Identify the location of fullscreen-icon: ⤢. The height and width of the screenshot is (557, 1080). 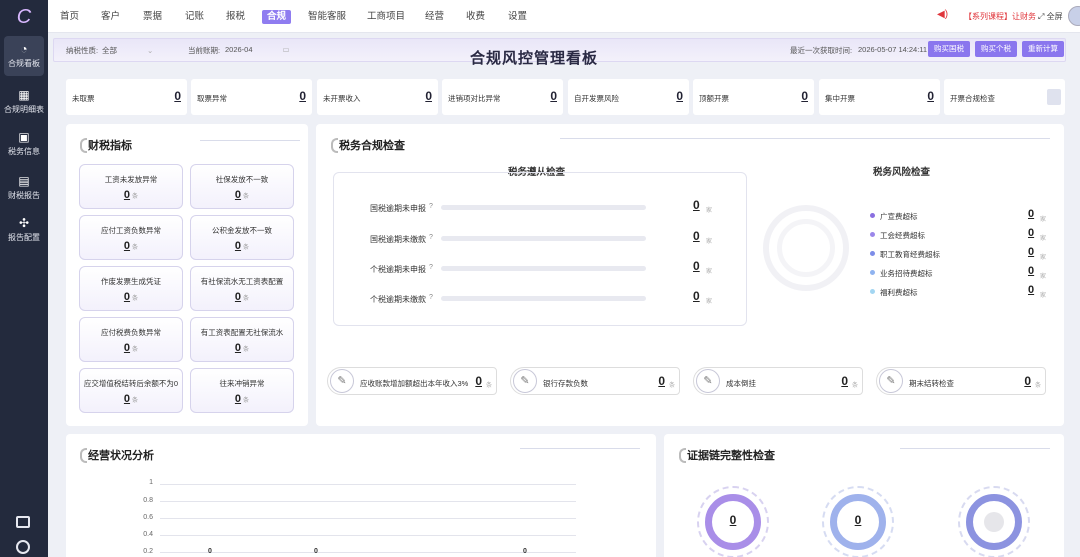
(1042, 16).